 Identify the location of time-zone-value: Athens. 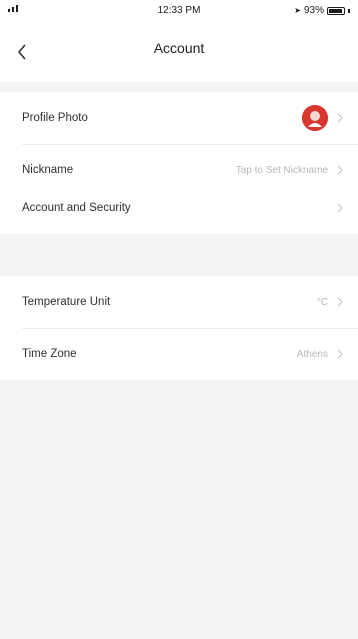
(312, 354).